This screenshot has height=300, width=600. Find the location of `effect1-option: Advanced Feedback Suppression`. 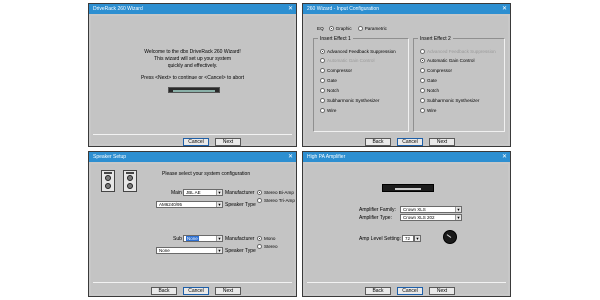

effect1-option: Advanced Feedback Suppression is located at coordinates (358, 51).